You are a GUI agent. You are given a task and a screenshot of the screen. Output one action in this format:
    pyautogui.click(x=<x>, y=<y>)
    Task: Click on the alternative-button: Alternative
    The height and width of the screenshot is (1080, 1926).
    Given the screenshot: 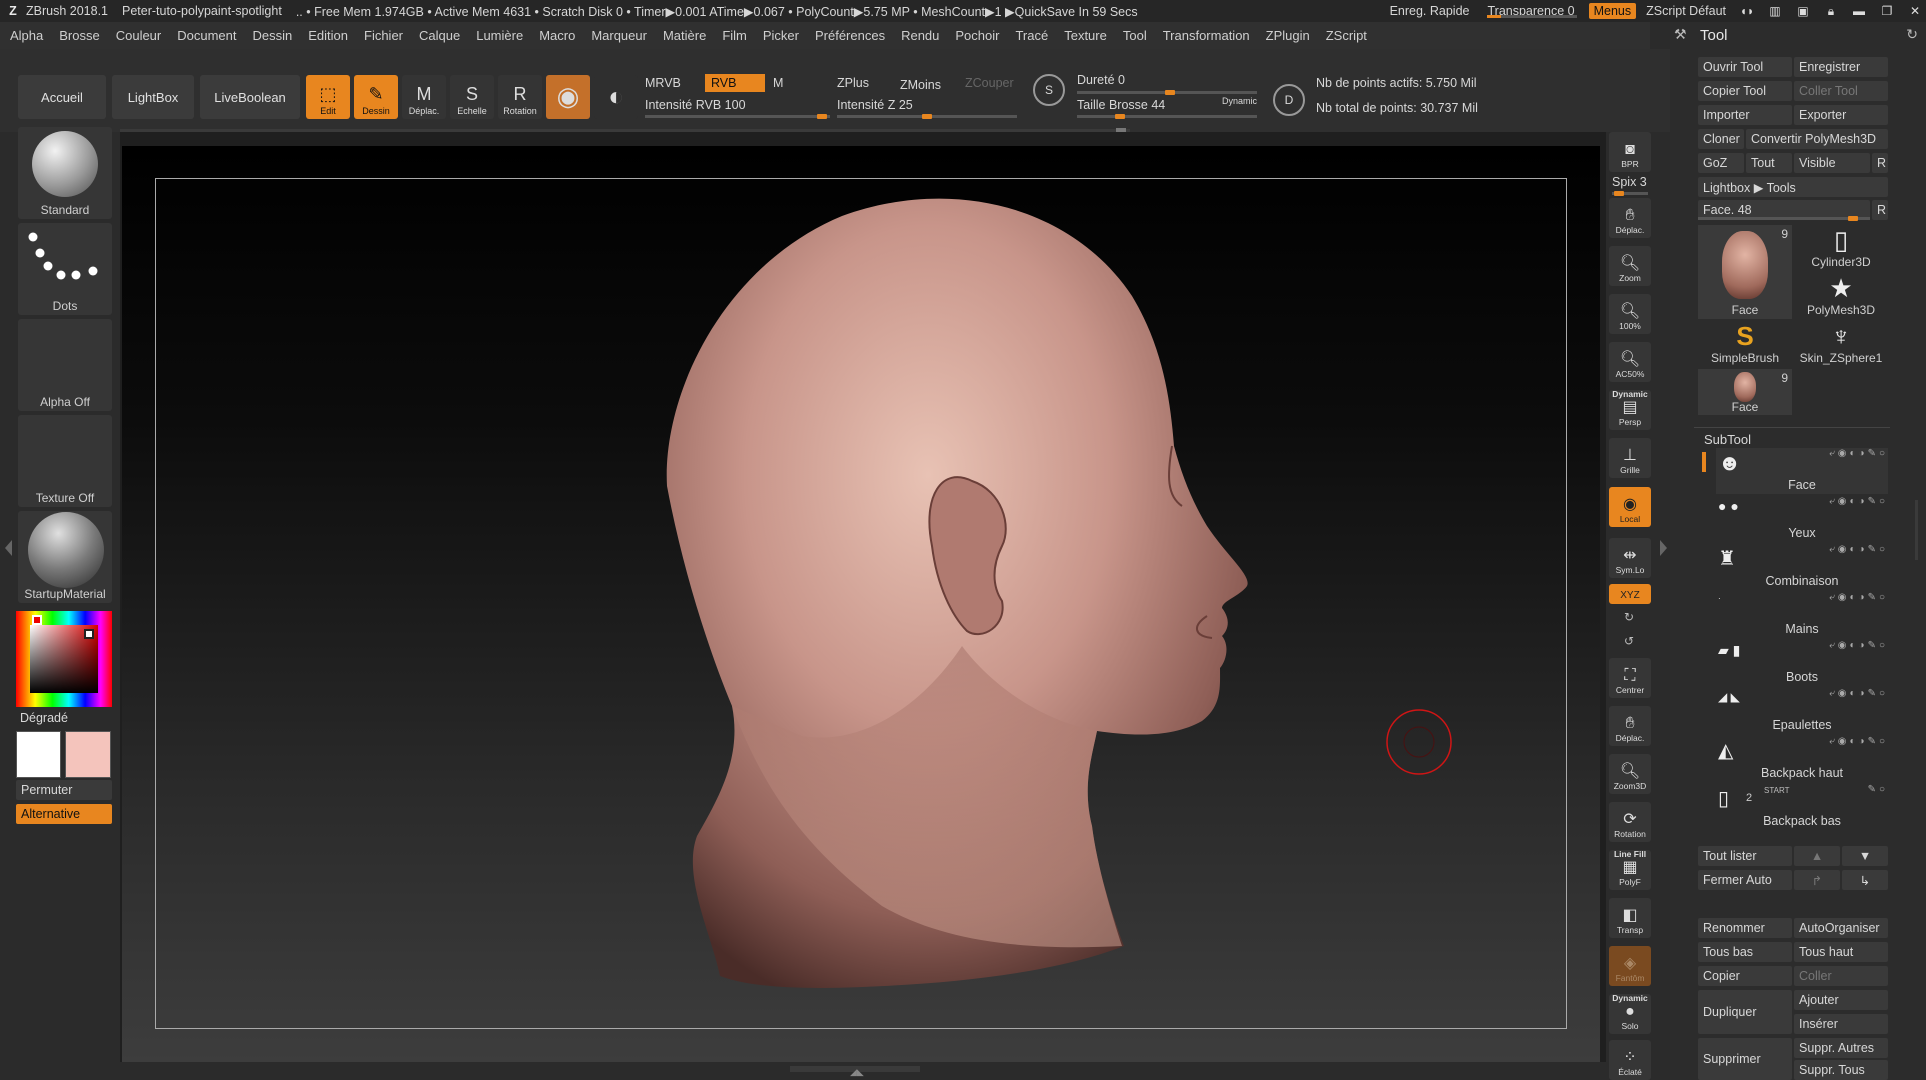 What is the action you would take?
    pyautogui.click(x=64, y=814)
    